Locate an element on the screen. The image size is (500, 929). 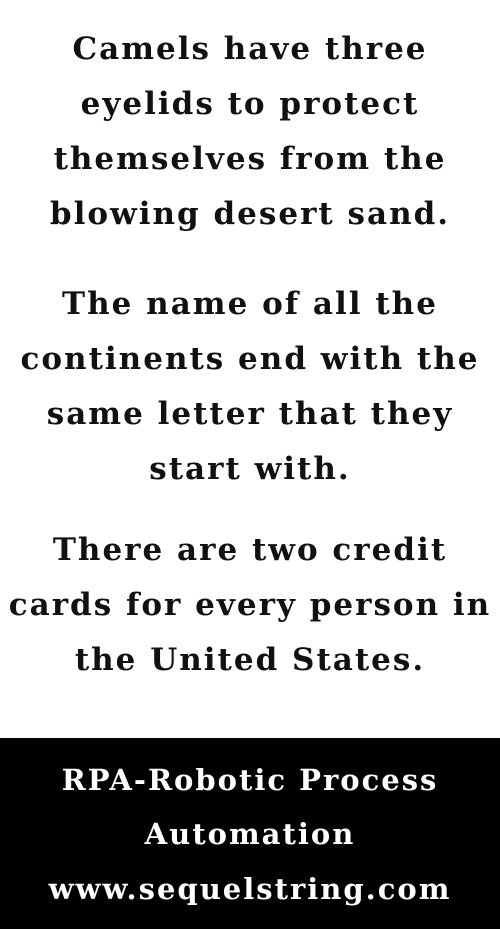
footer-website-link: www.sequelstring.com is located at coordinates (250, 889).